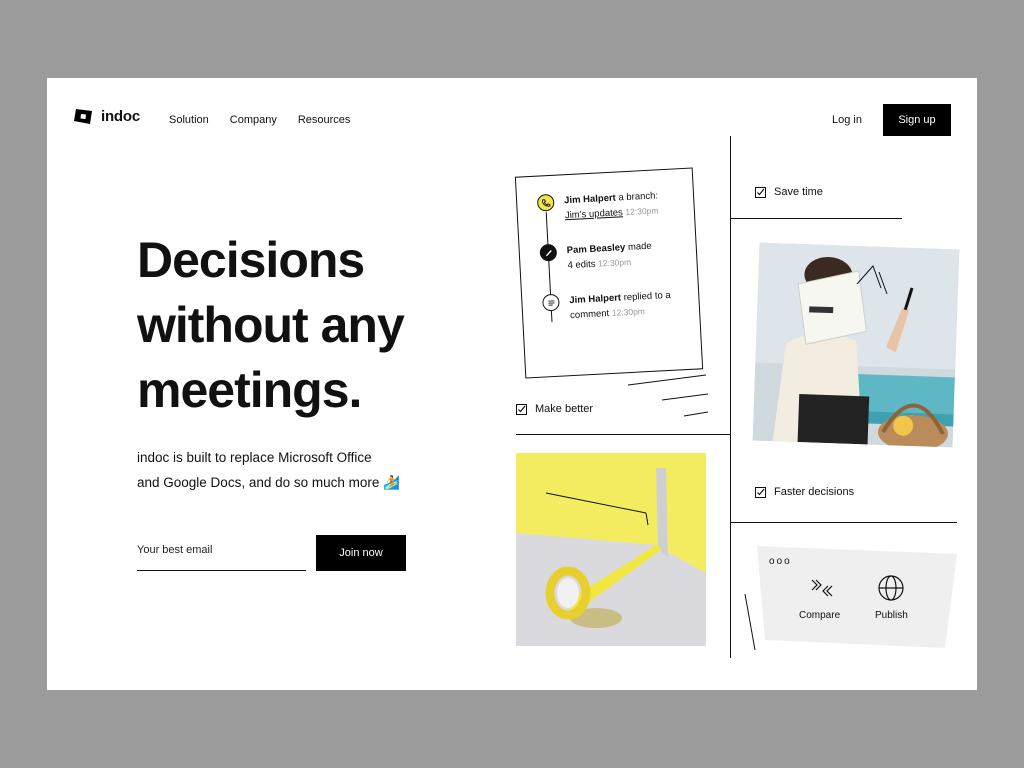  What do you see at coordinates (189, 120) in the screenshot?
I see `nav-solution: Solution` at bounding box center [189, 120].